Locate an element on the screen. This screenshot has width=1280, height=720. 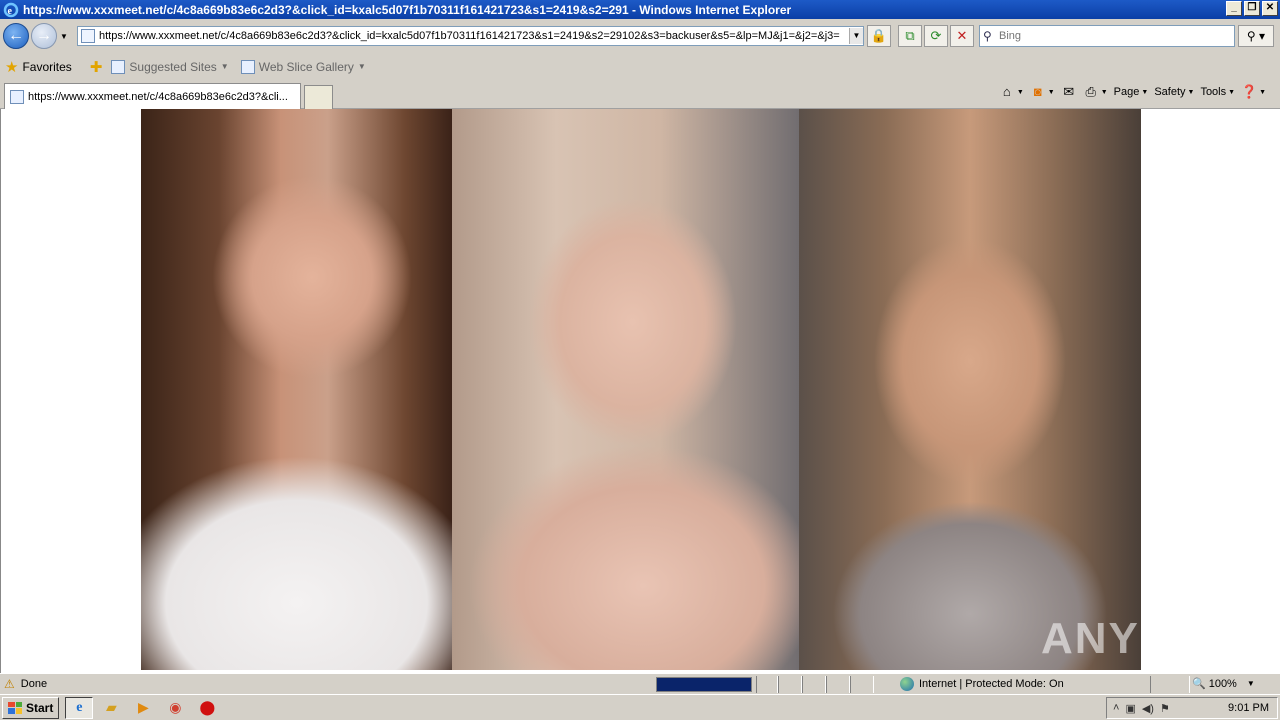
tools-menu-label: Tools is located at coordinates (1213, 92).